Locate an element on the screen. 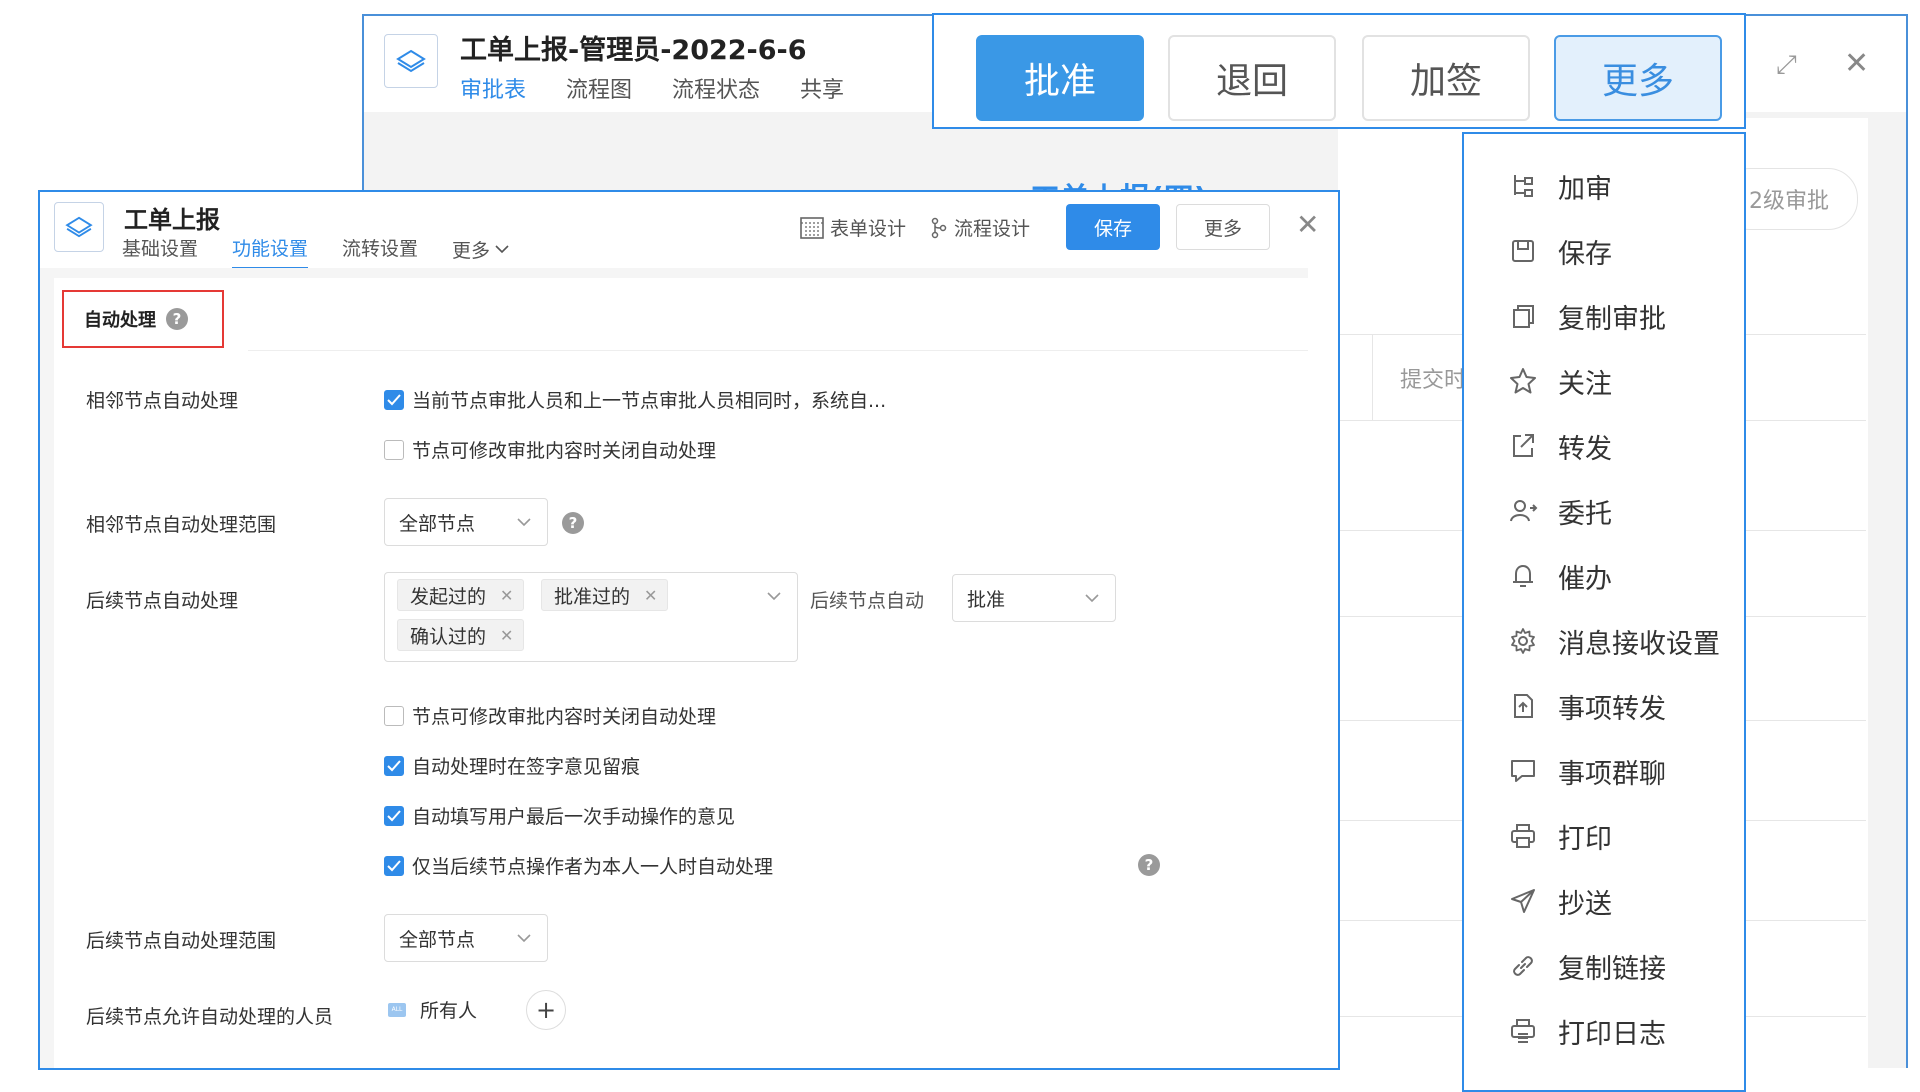  approve-button: 批准 is located at coordinates (1060, 78).